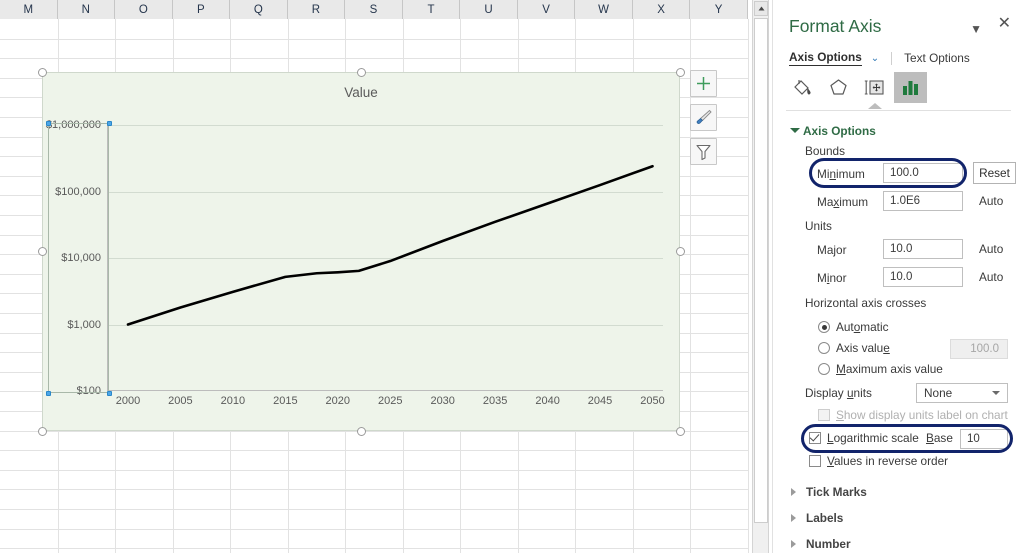  I want to click on radio-axis-value, so click(824, 348).